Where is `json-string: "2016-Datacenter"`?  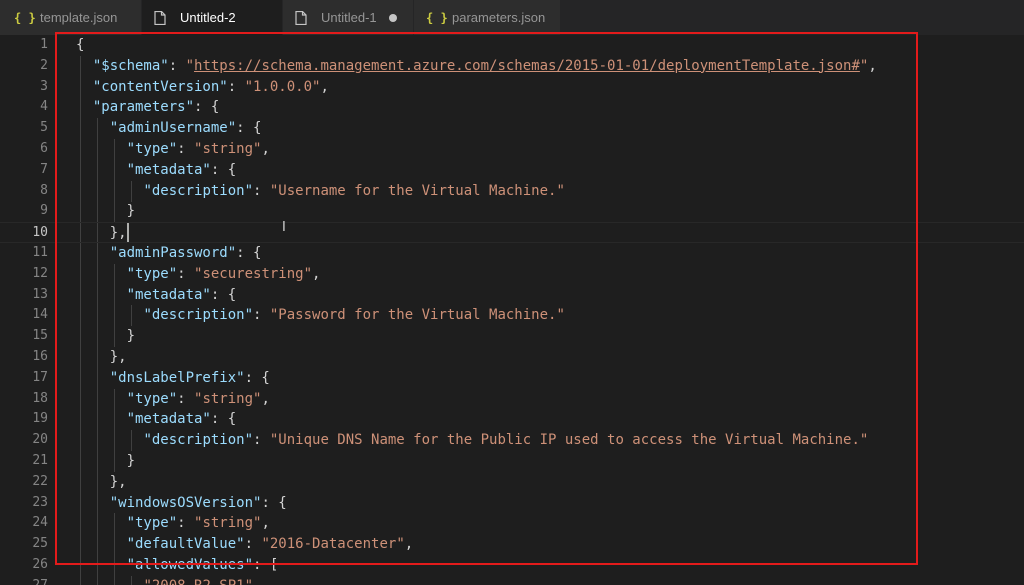 json-string: "2016-Datacenter" is located at coordinates (333, 544).